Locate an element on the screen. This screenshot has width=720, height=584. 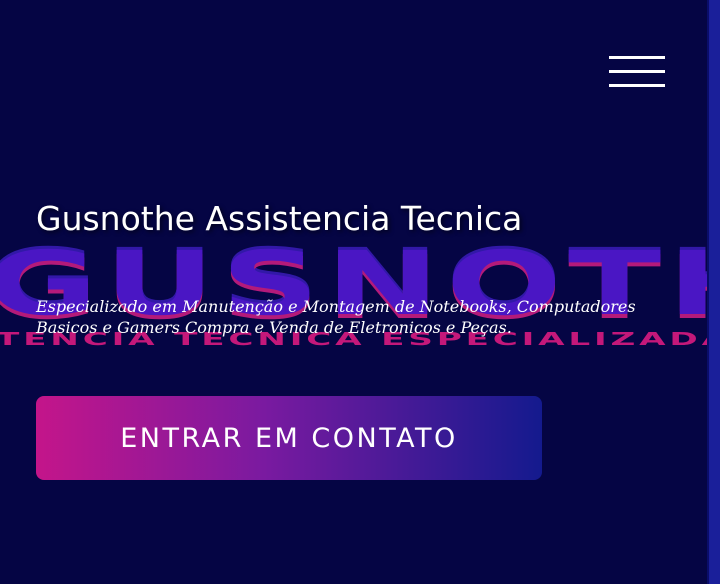
hero-title: Gusnothe Assistencia Tecnica is located at coordinates (279, 218).